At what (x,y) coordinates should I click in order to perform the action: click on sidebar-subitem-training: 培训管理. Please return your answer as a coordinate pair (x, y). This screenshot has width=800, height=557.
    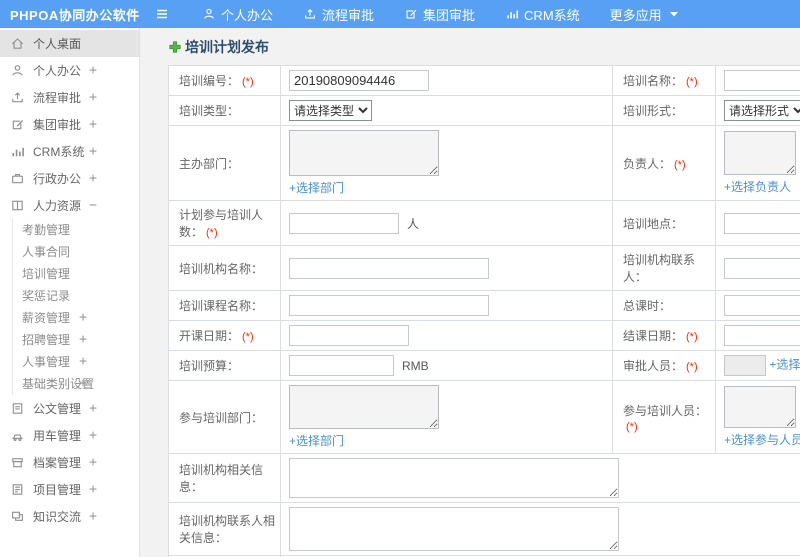
    Looking at the image, I should click on (76, 274).